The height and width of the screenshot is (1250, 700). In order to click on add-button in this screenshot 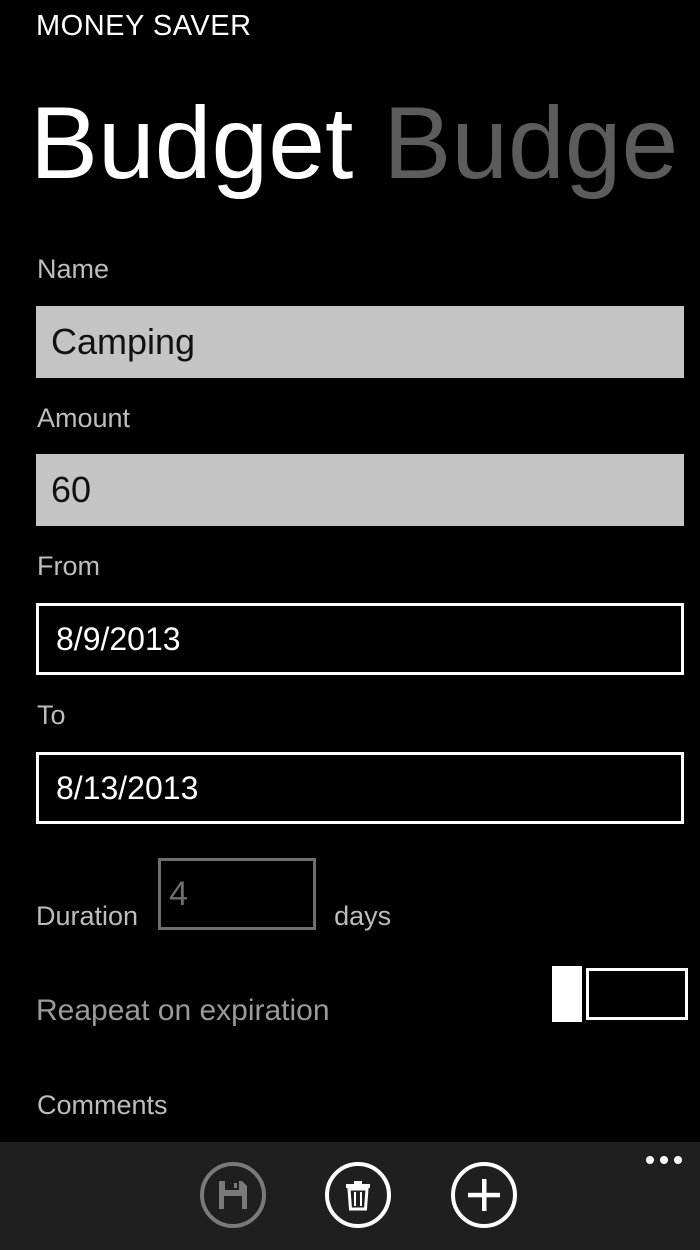, I will do `click(484, 1195)`.